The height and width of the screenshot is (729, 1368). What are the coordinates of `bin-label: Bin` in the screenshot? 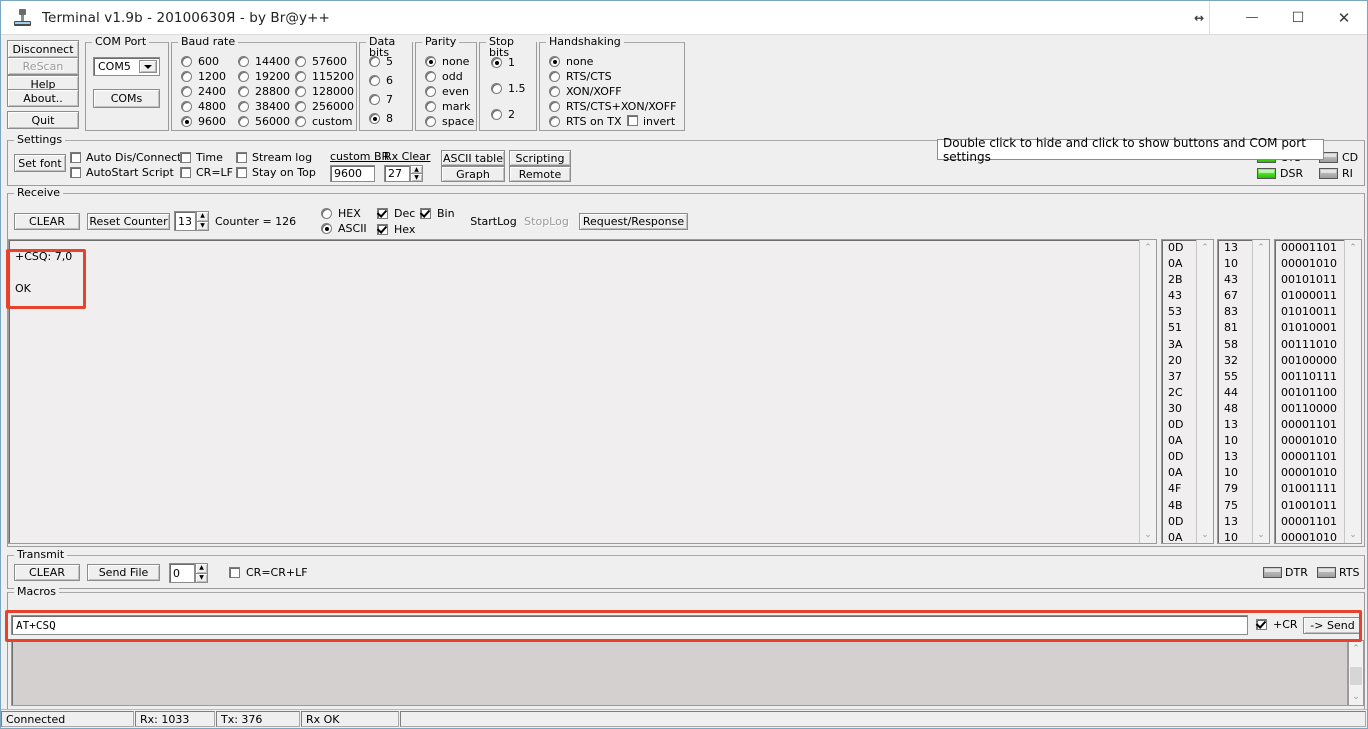 It's located at (446, 213).